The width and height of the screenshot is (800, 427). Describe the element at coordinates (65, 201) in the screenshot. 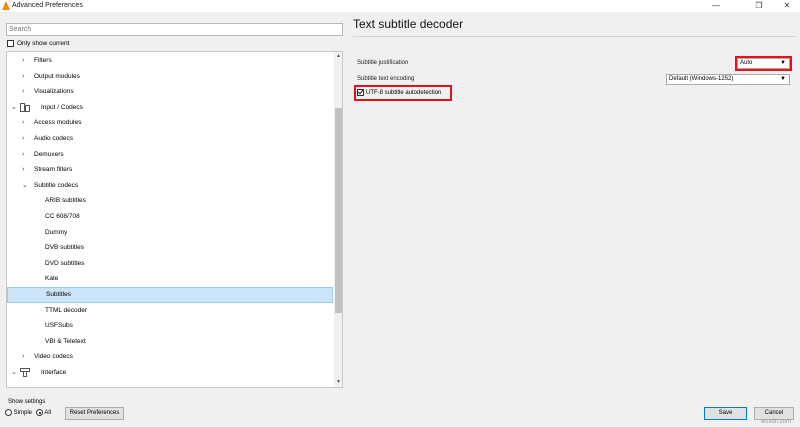

I see `tree-item-label: ARIB subtitles` at that location.